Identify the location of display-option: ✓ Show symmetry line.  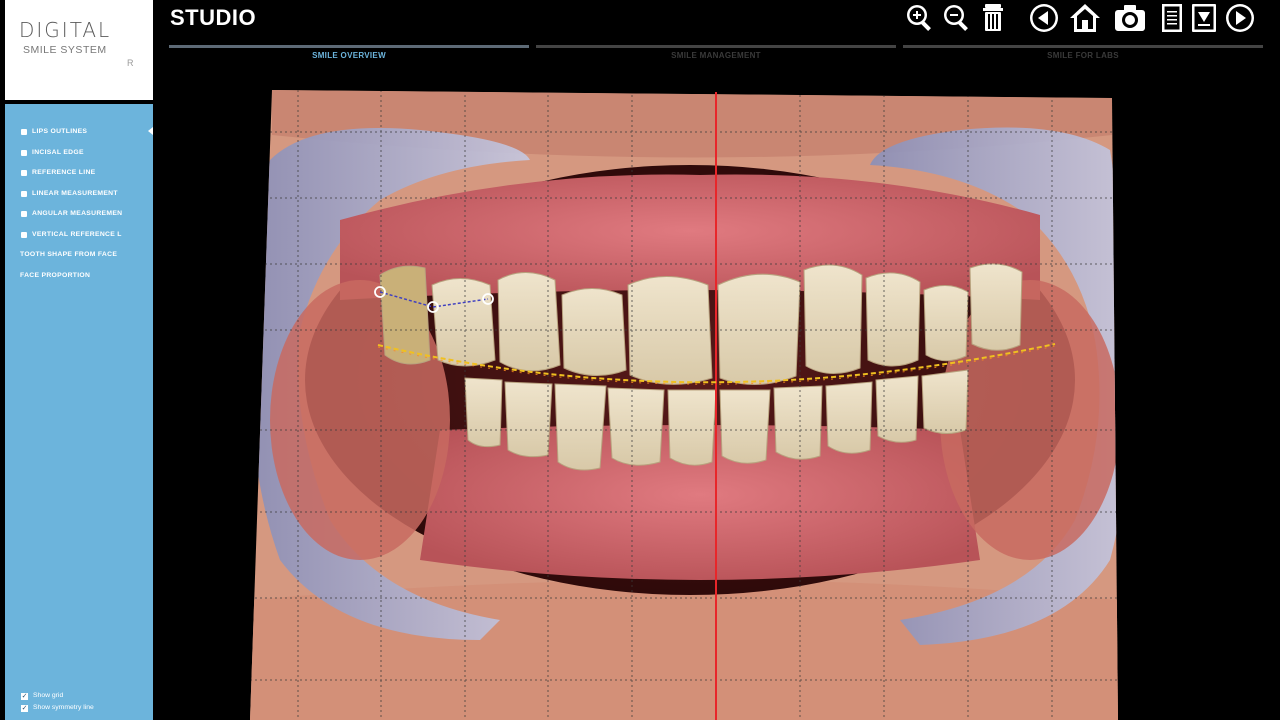
(86, 710).